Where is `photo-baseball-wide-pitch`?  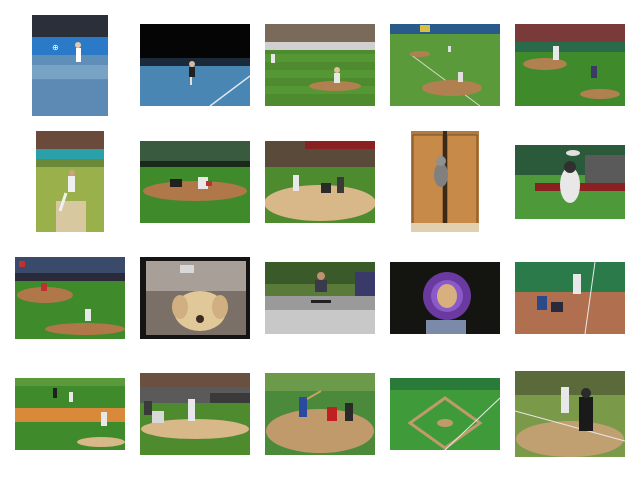
photo-baseball-wide-pitch is located at coordinates (445, 65).